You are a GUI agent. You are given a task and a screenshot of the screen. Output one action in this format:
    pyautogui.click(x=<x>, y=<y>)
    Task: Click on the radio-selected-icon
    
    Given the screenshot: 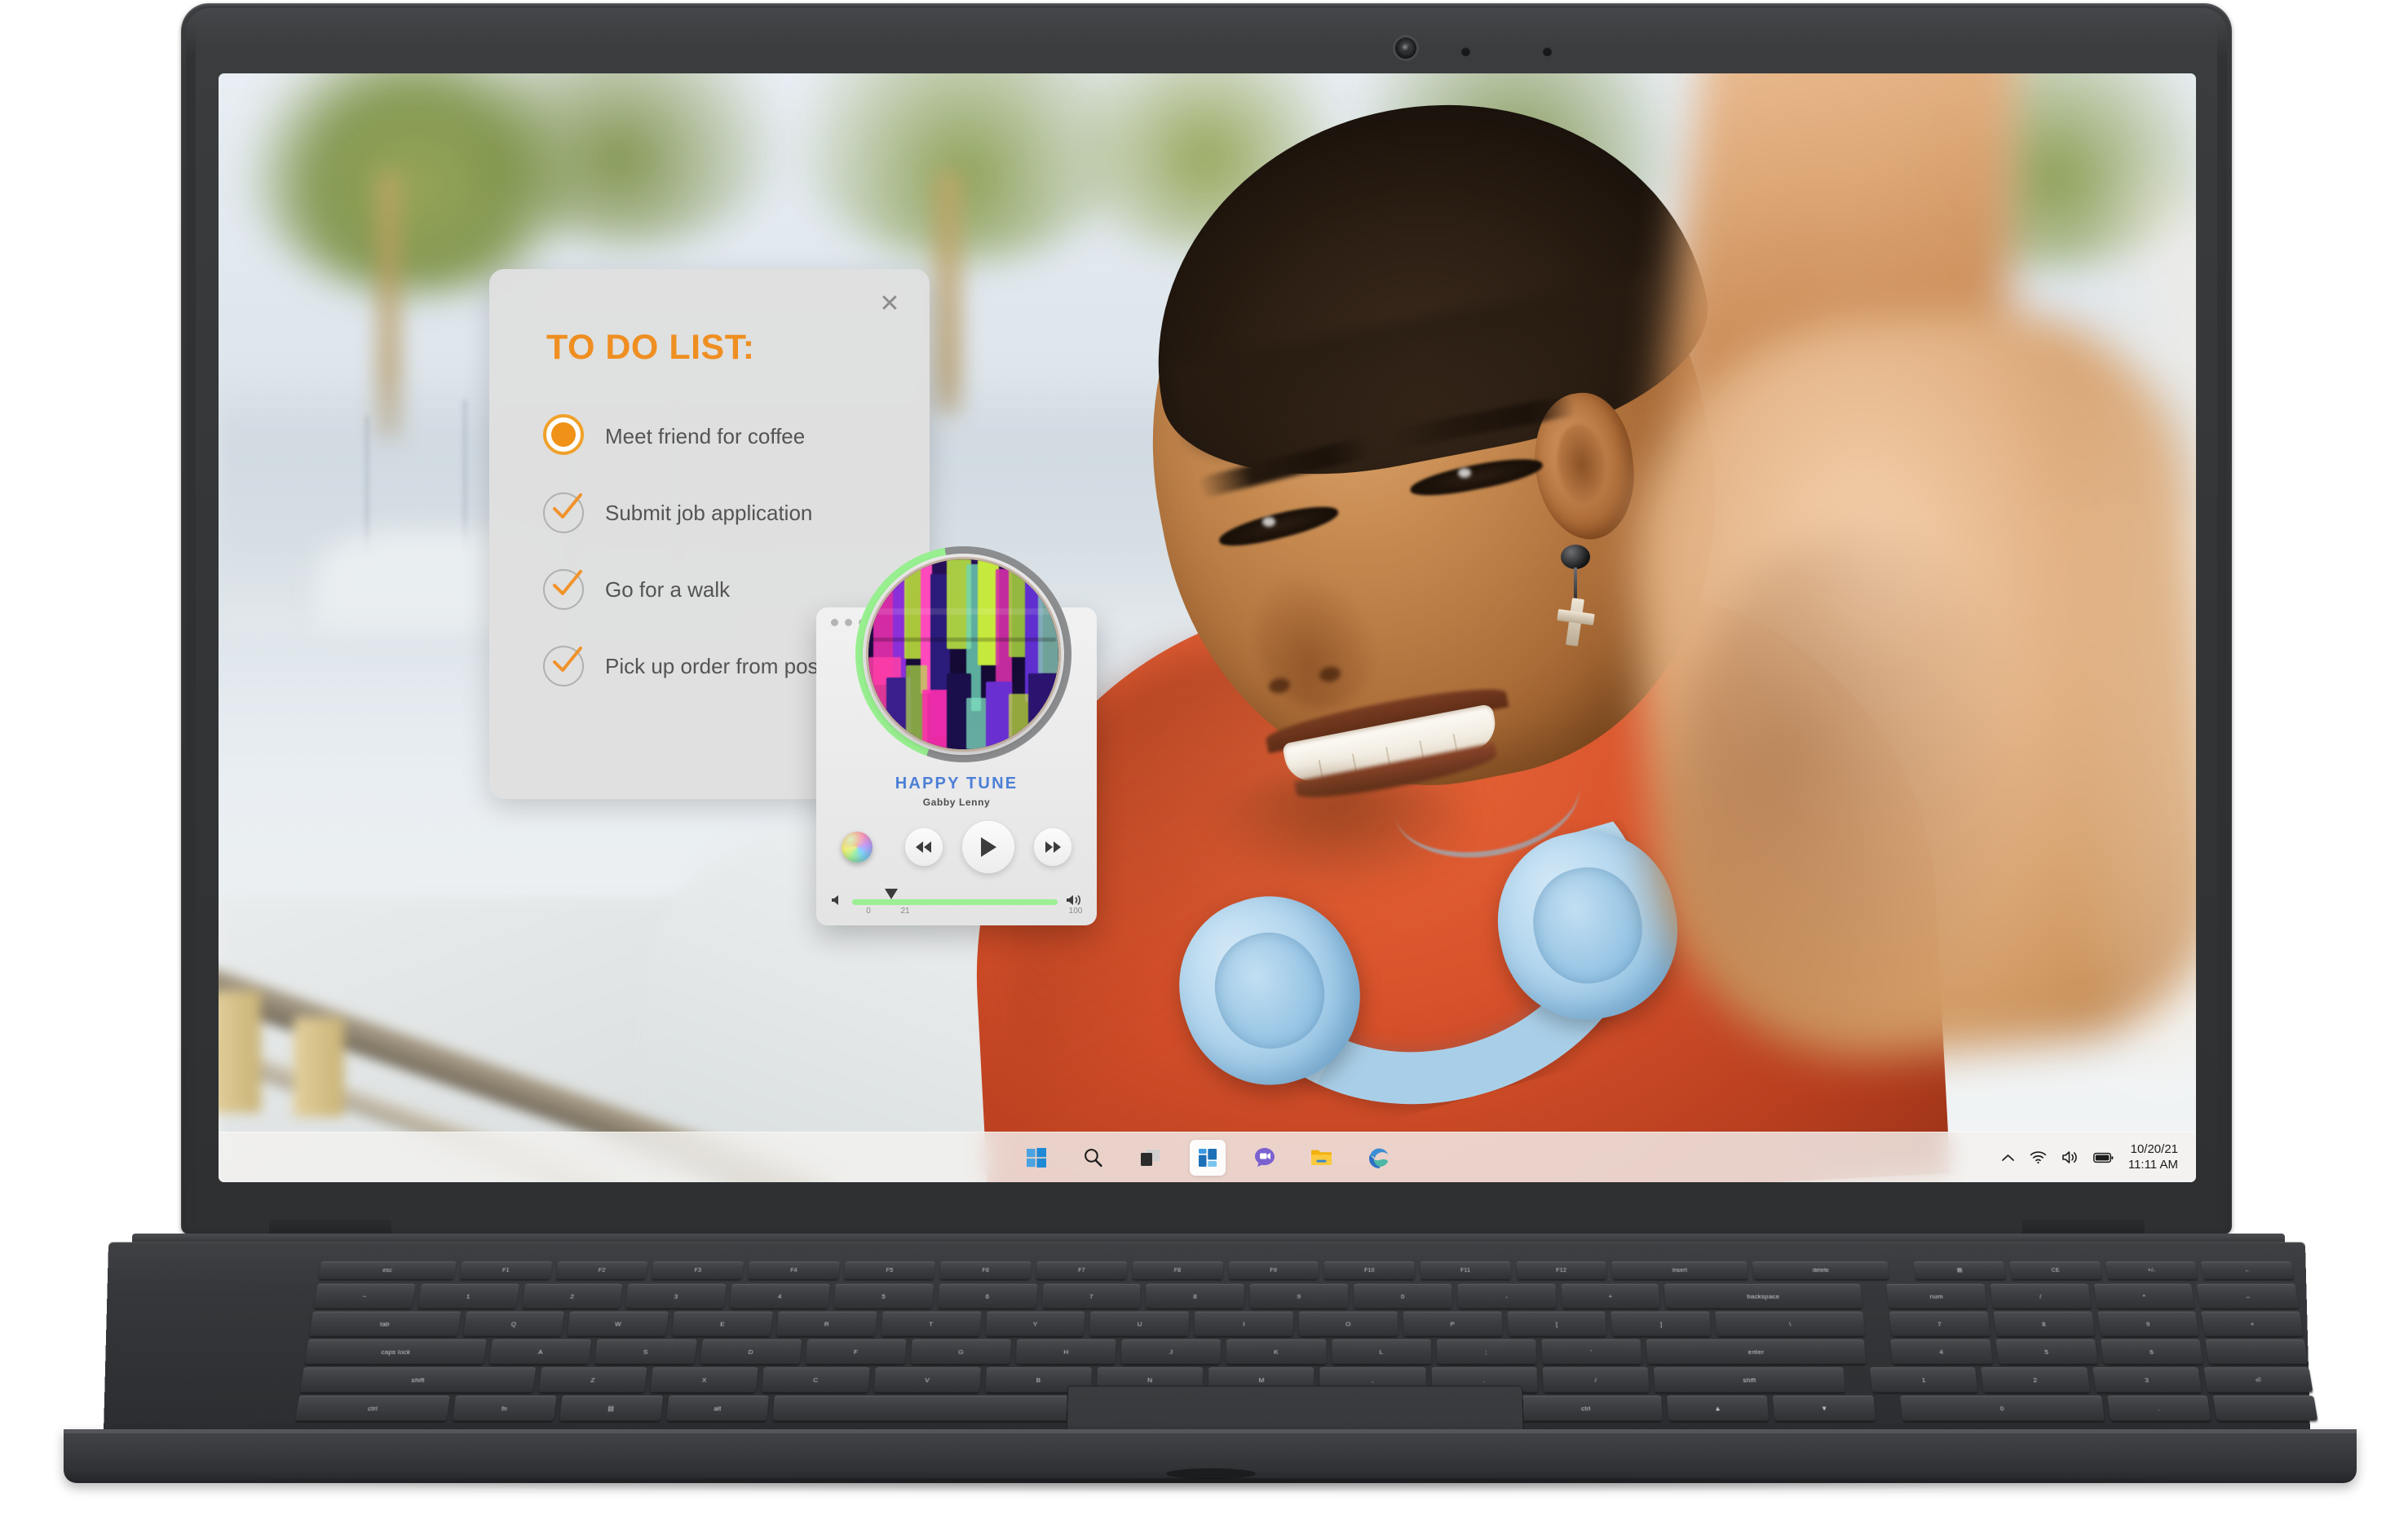 What is the action you would take?
    pyautogui.click(x=565, y=436)
    